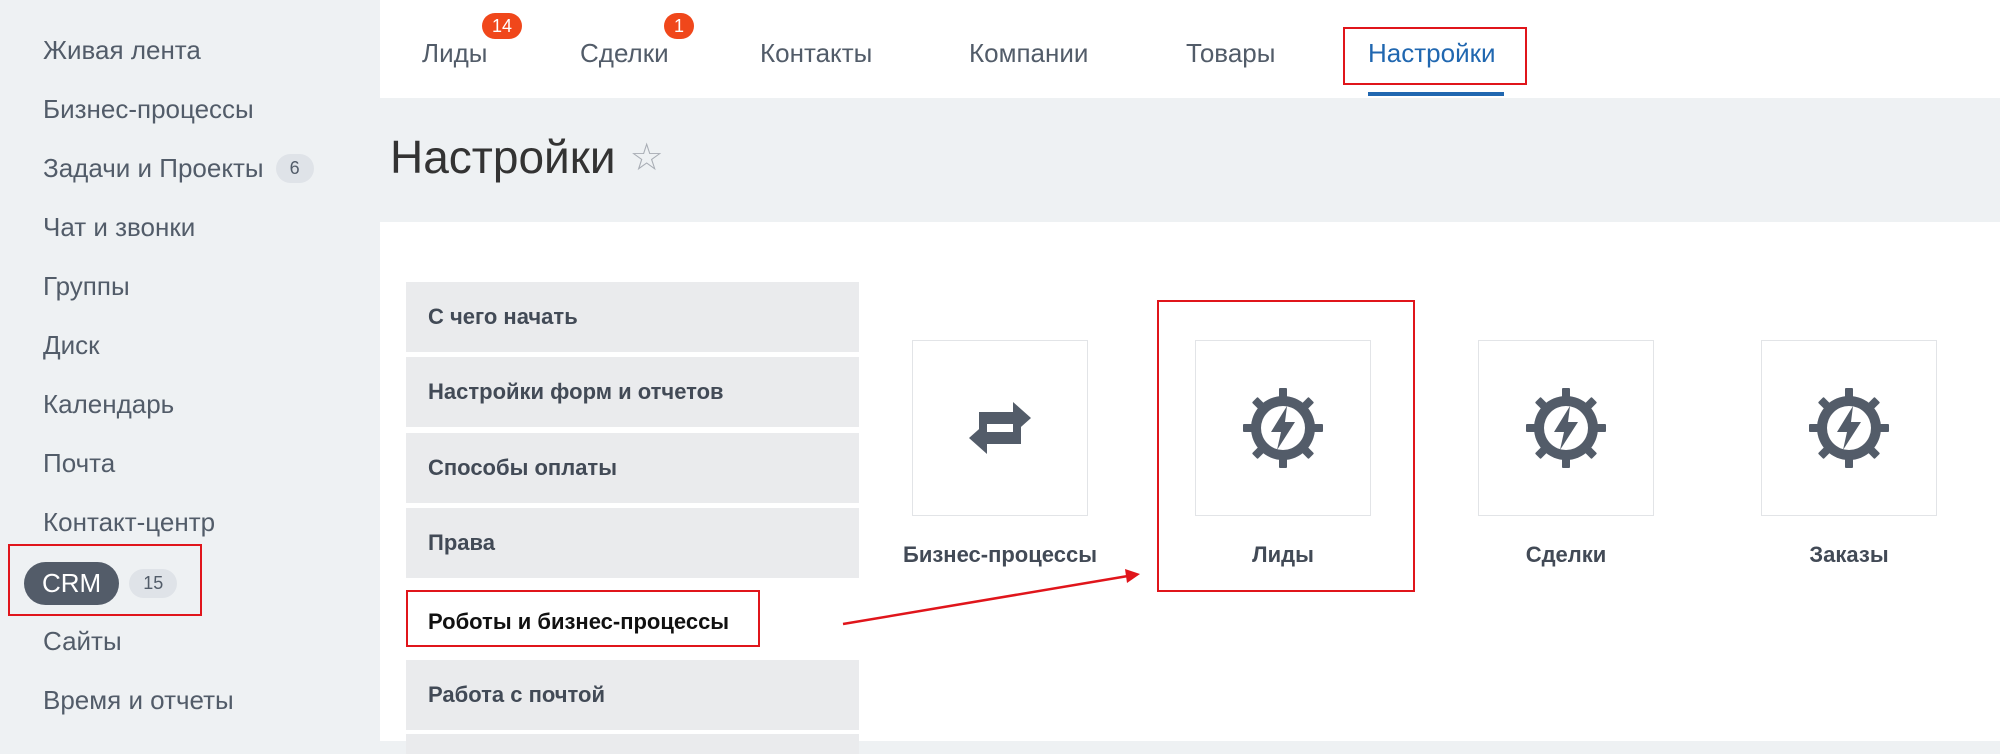 This screenshot has width=2000, height=754. I want to click on tile-label-deals: Сделки, so click(1566, 554).